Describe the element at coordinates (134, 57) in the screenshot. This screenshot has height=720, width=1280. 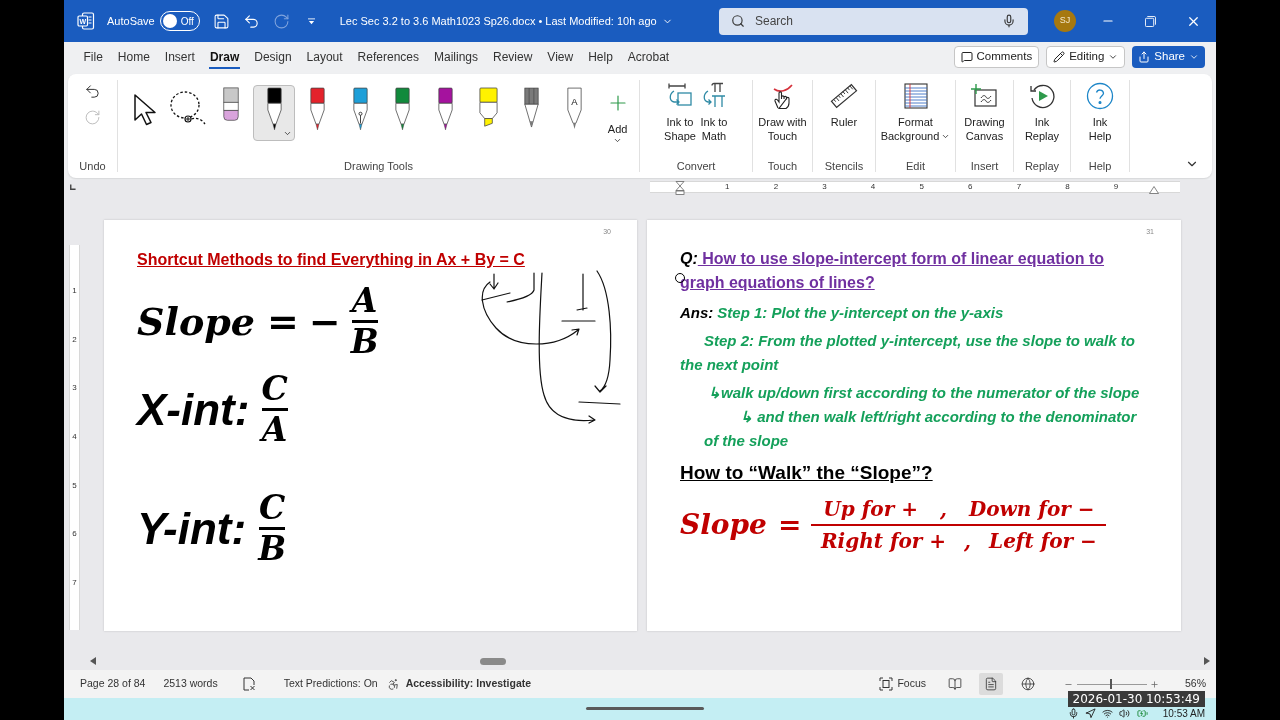
I see `menu-tab: Home` at that location.